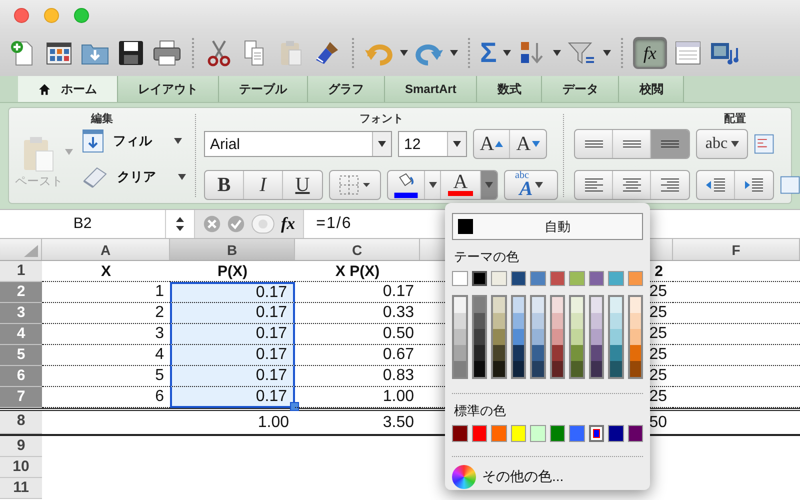  What do you see at coordinates (670, 144) in the screenshot?
I see `align-bottom-button` at bounding box center [670, 144].